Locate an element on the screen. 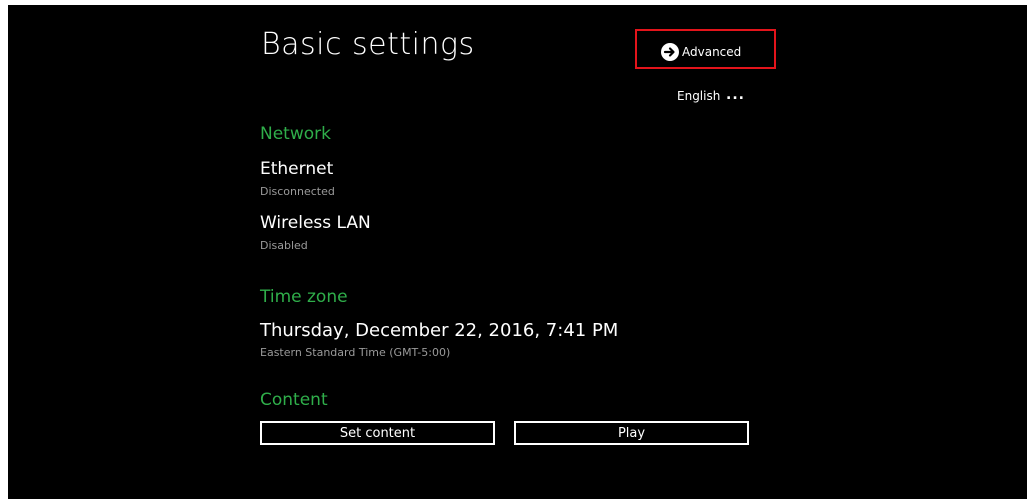 This screenshot has width=1027, height=499. ethernet-status: Disconnected is located at coordinates (297, 191).